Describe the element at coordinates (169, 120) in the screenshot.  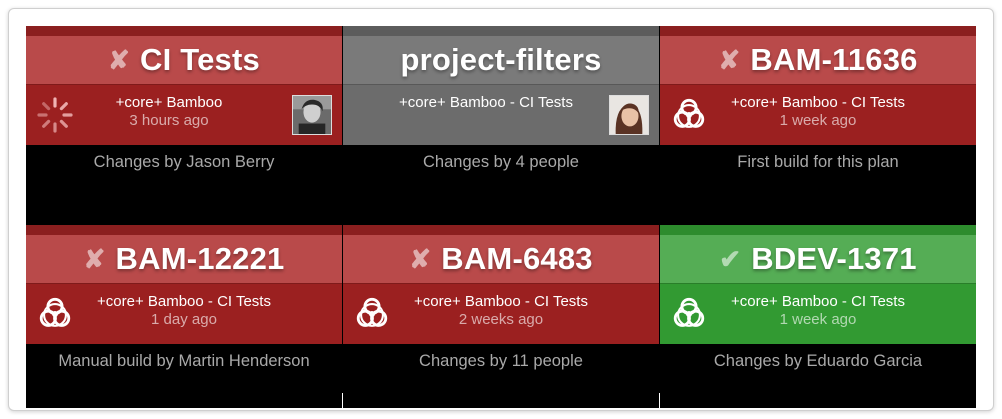
I see `build-time: 3 hours ago` at that location.